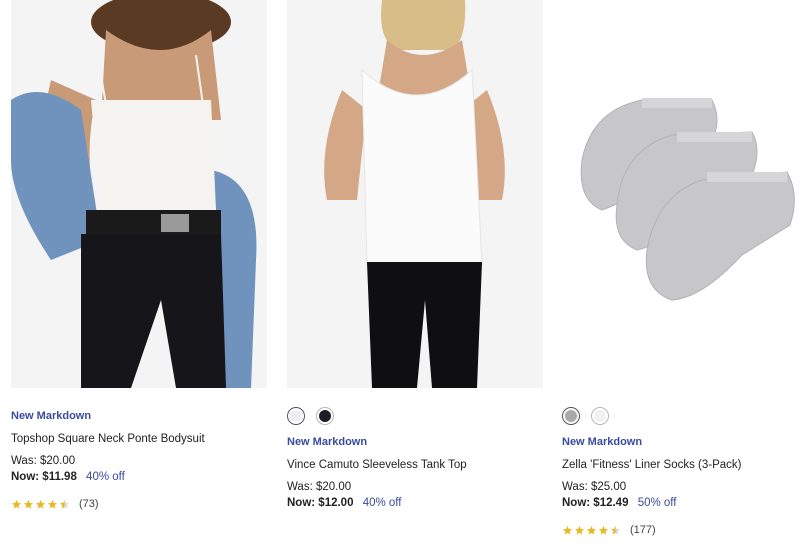  What do you see at coordinates (89, 504) in the screenshot?
I see `review-count: (73)` at bounding box center [89, 504].